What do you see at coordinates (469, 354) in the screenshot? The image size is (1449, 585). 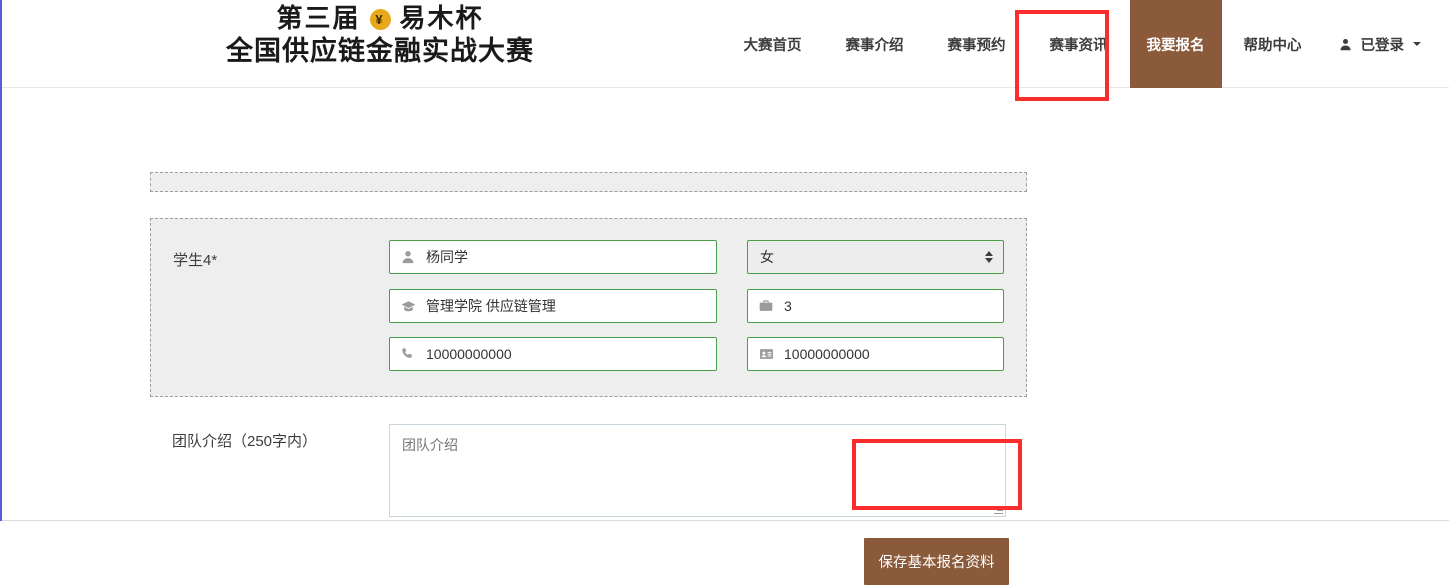 I see `student-phone-value: 10000000000` at bounding box center [469, 354].